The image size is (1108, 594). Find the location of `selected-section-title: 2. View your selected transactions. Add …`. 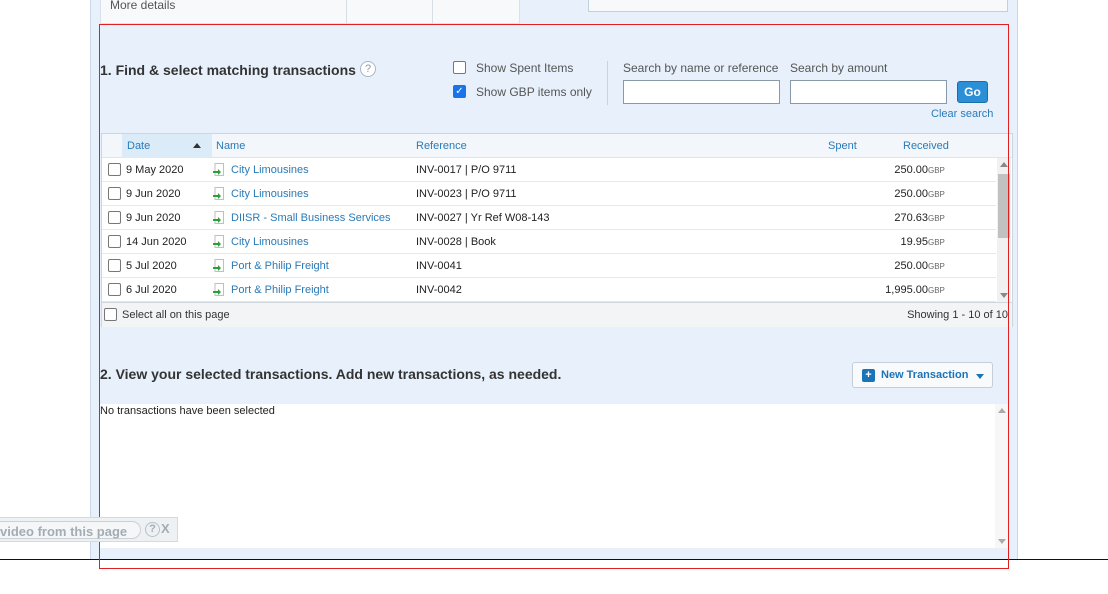

selected-section-title: 2. View your selected transactions. Add … is located at coordinates (331, 374).